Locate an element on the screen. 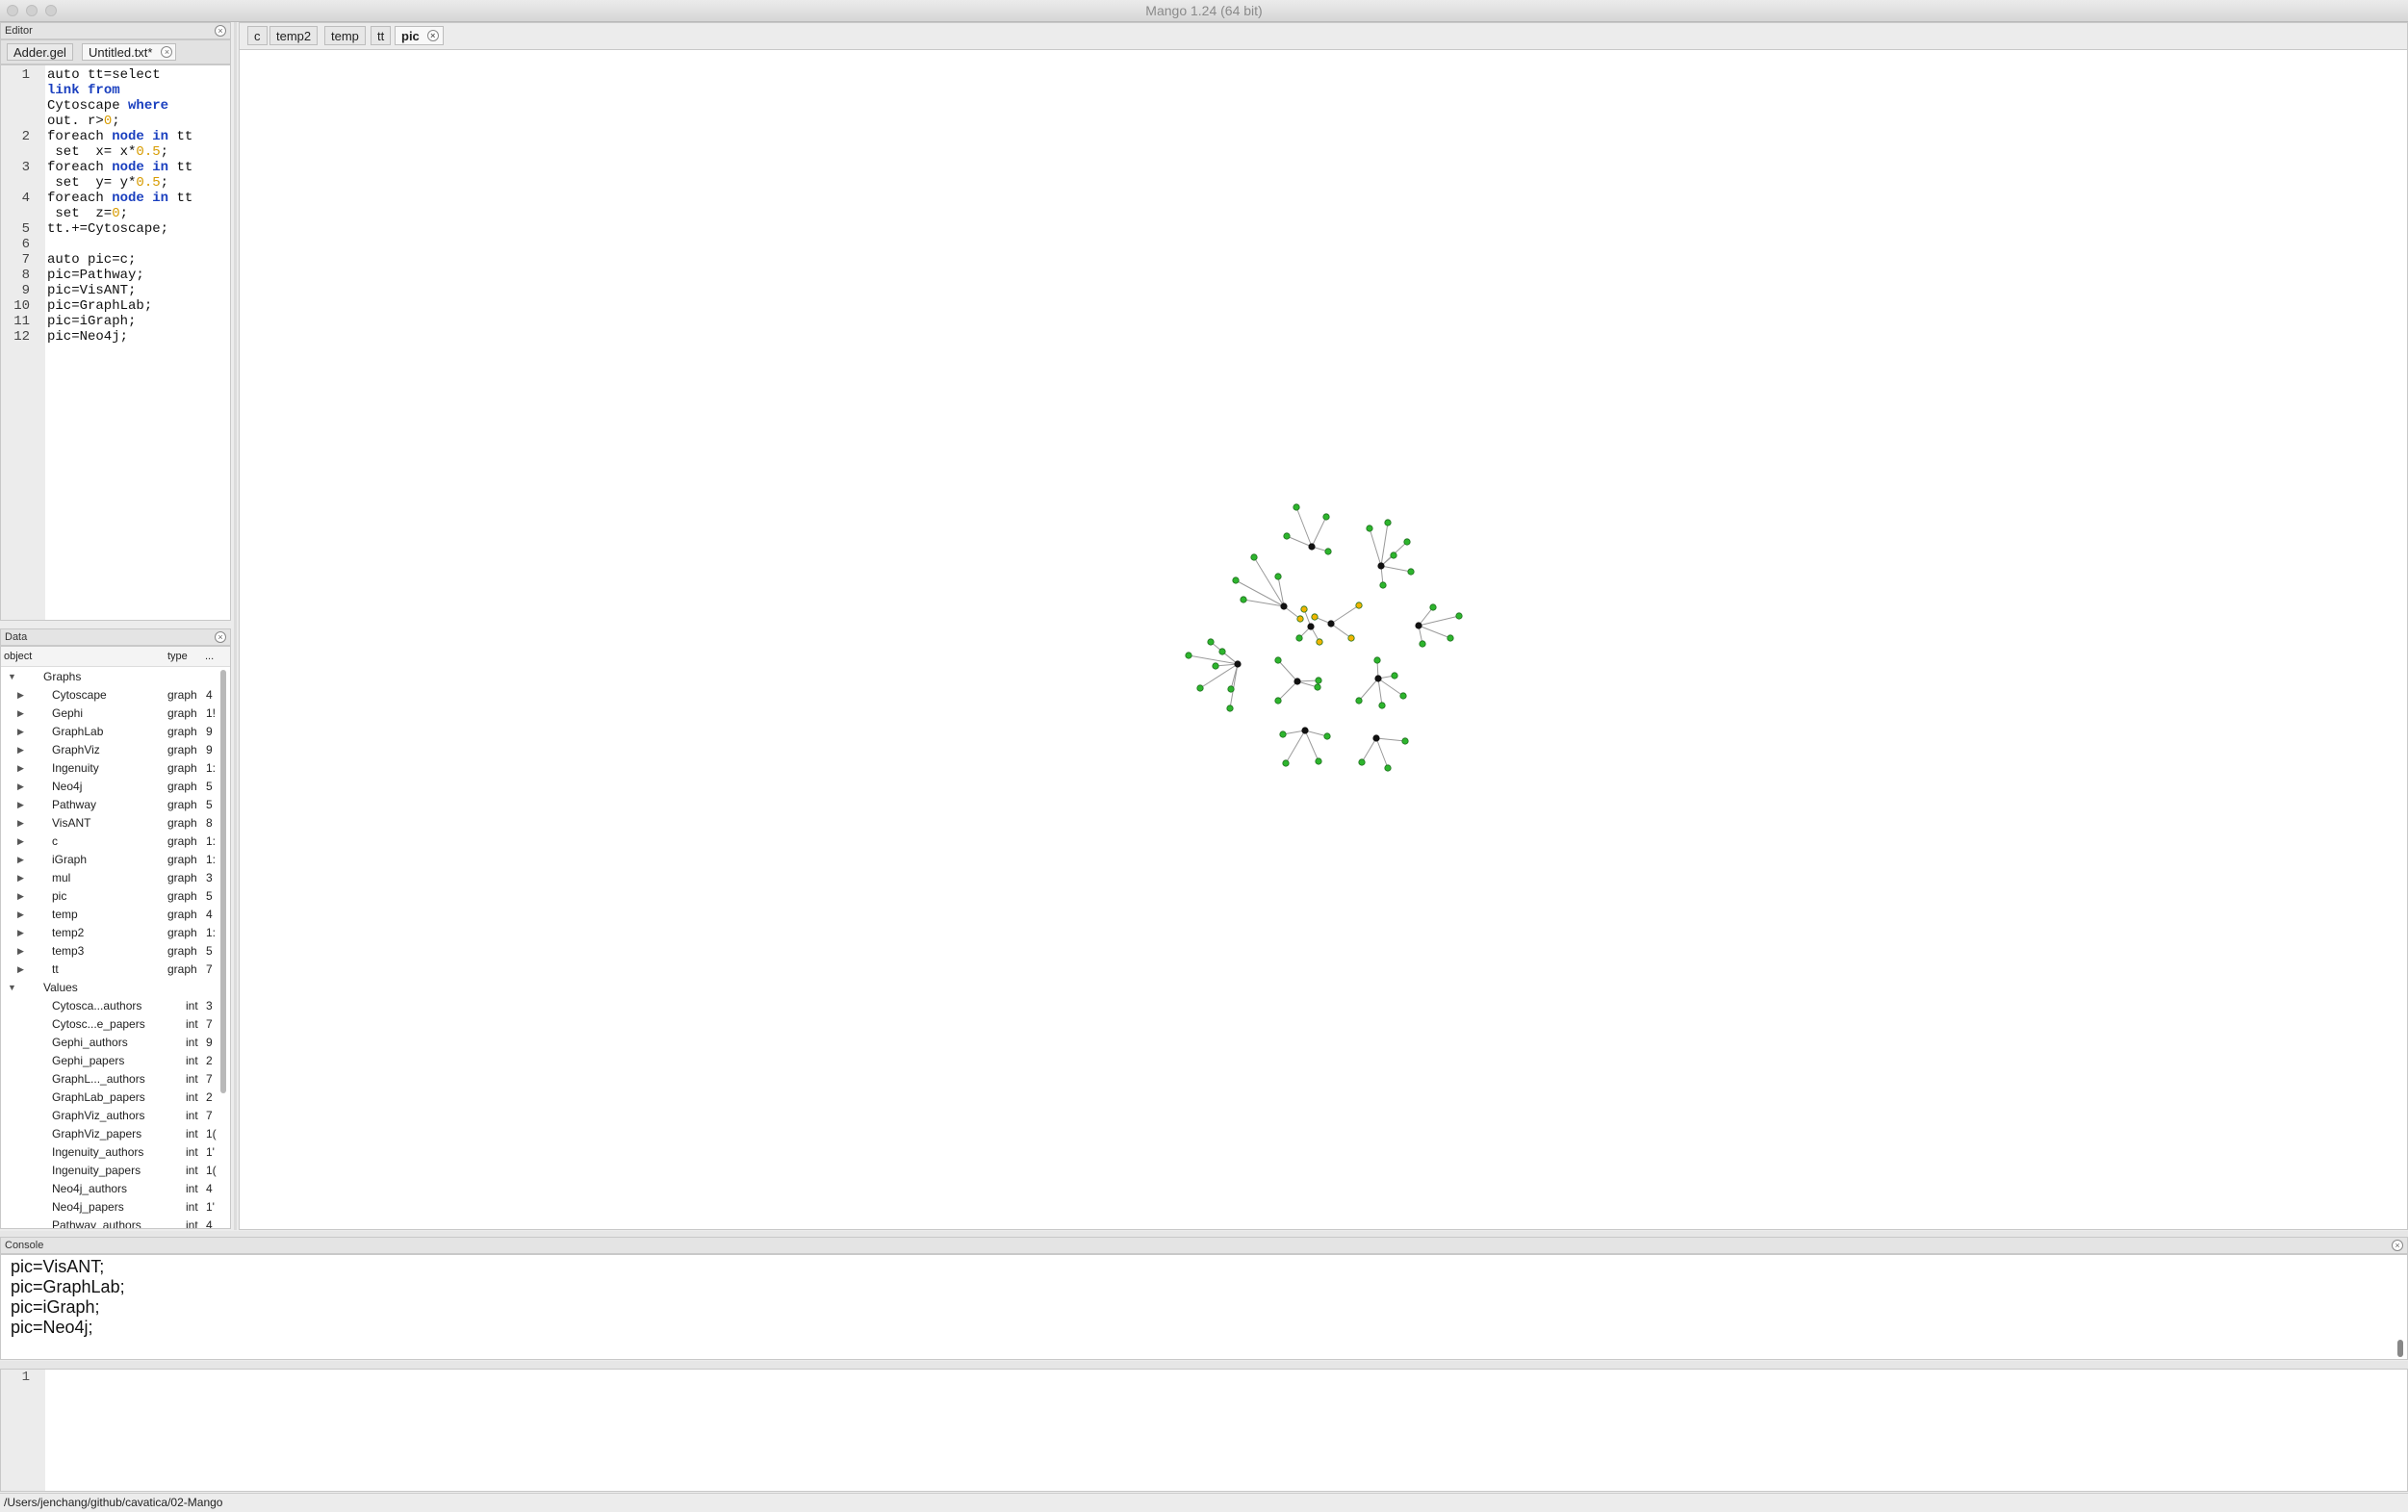  editor-tab-untitled: Untitled.txt* × is located at coordinates (129, 52).